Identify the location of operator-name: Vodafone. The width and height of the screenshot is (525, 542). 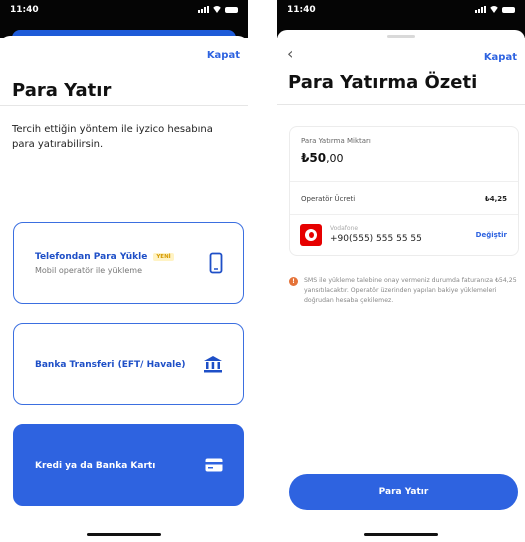
(344, 228).